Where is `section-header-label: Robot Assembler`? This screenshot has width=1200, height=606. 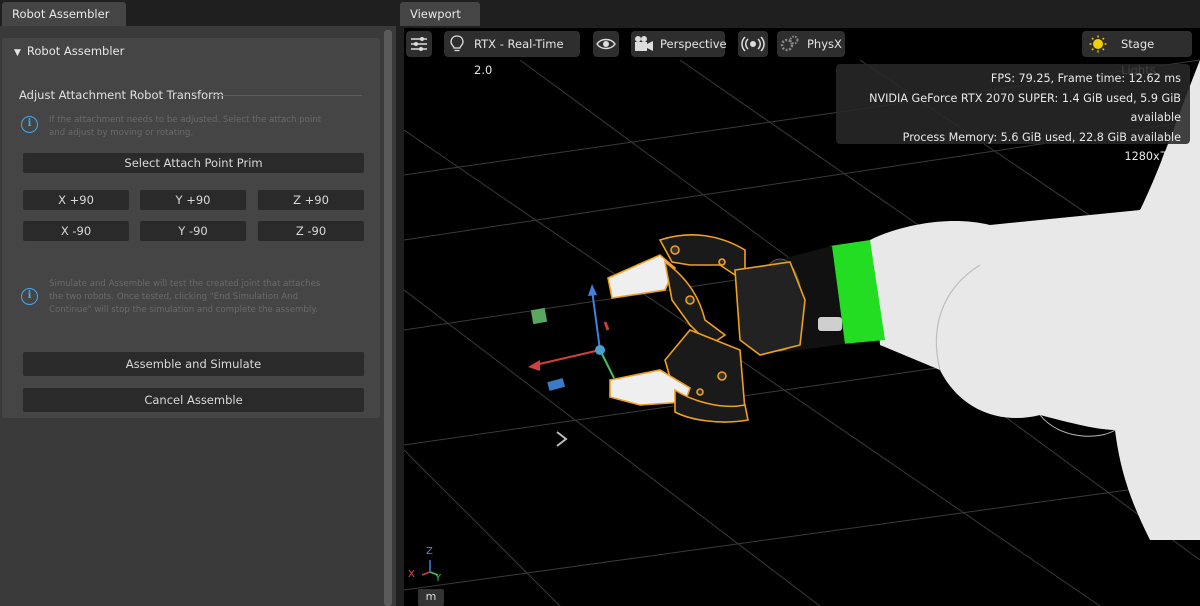
section-header-label: Robot Assembler is located at coordinates (75, 51).